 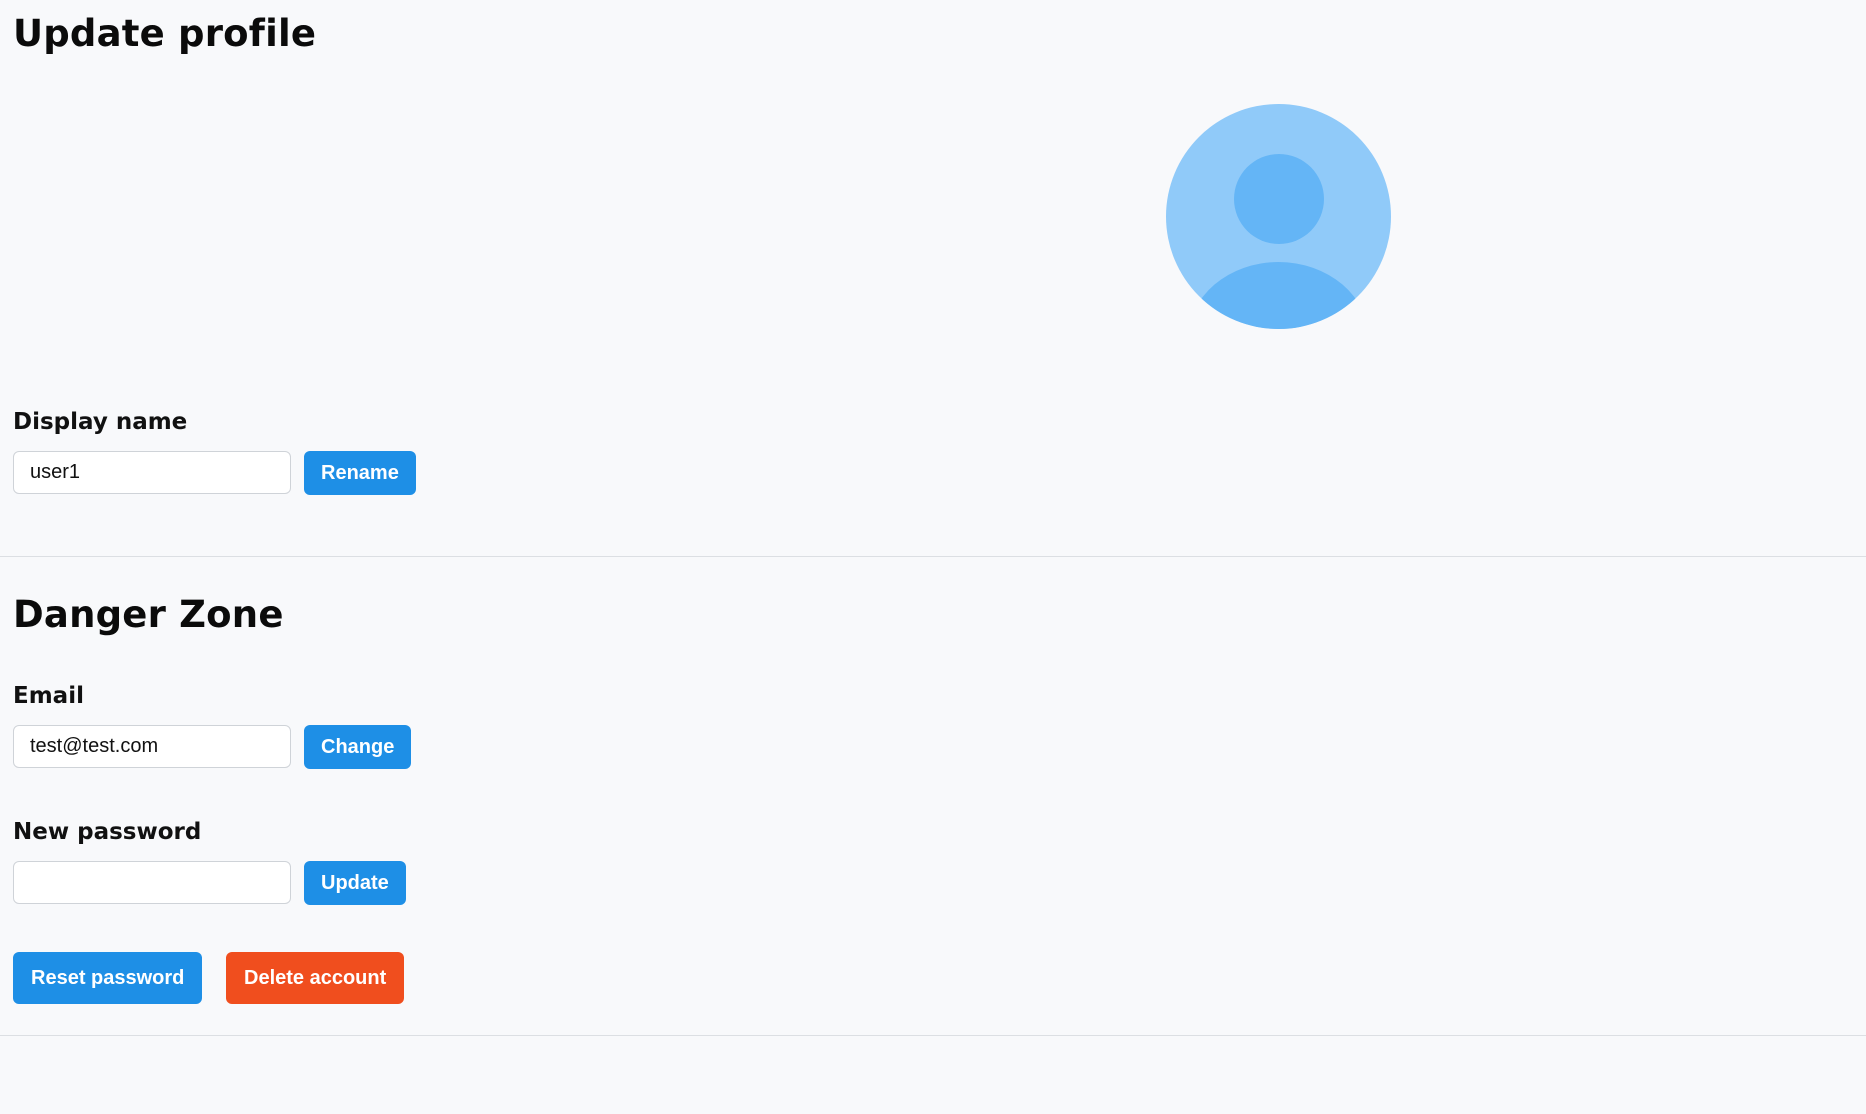 What do you see at coordinates (358, 747) in the screenshot?
I see `change-email-button: Change` at bounding box center [358, 747].